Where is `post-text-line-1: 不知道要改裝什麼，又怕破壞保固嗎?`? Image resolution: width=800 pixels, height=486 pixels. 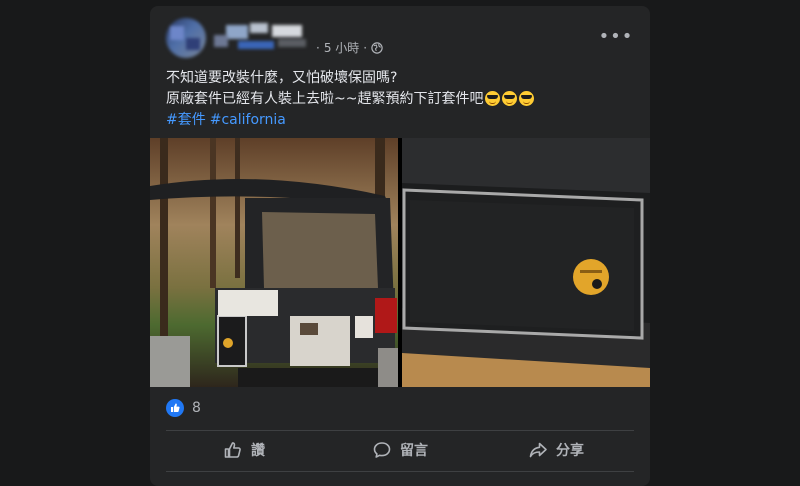
post-text-line-1: 不知道要改裝什麼，又怕破壞保固嗎? is located at coordinates (282, 78).